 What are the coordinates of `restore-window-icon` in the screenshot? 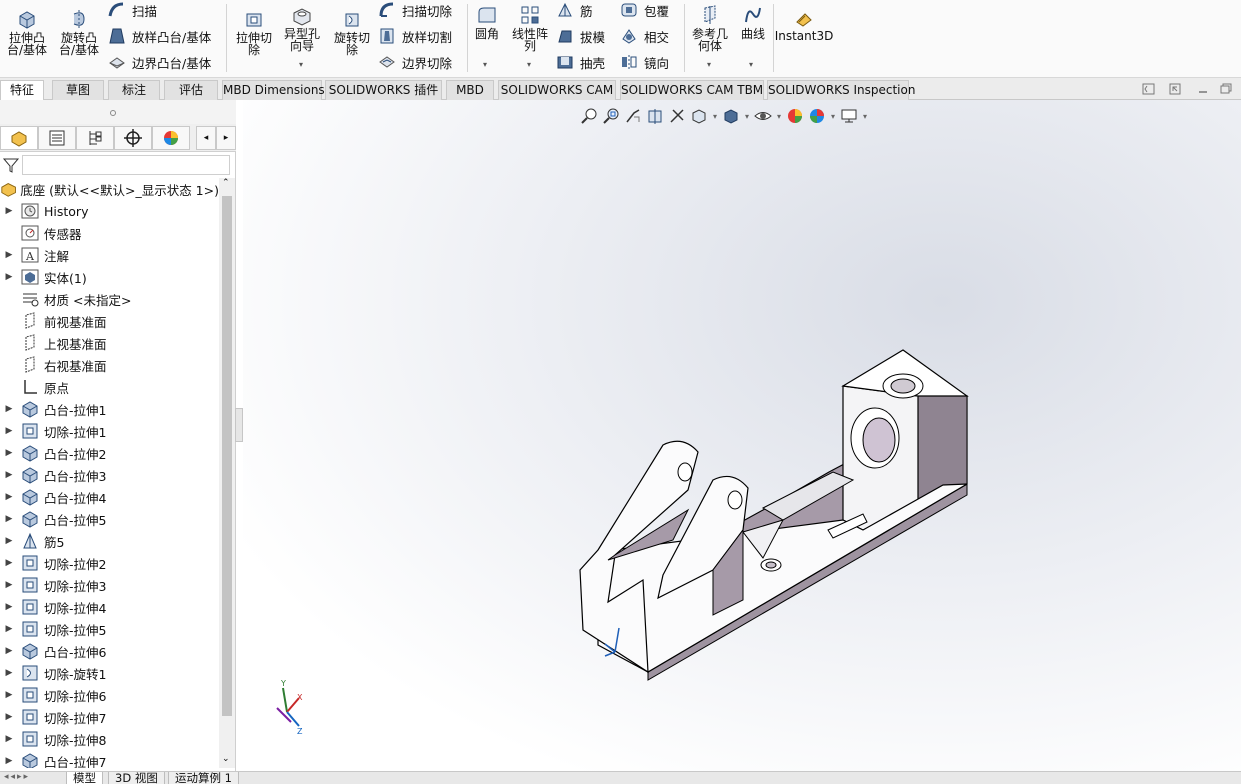 It's located at (1226, 89).